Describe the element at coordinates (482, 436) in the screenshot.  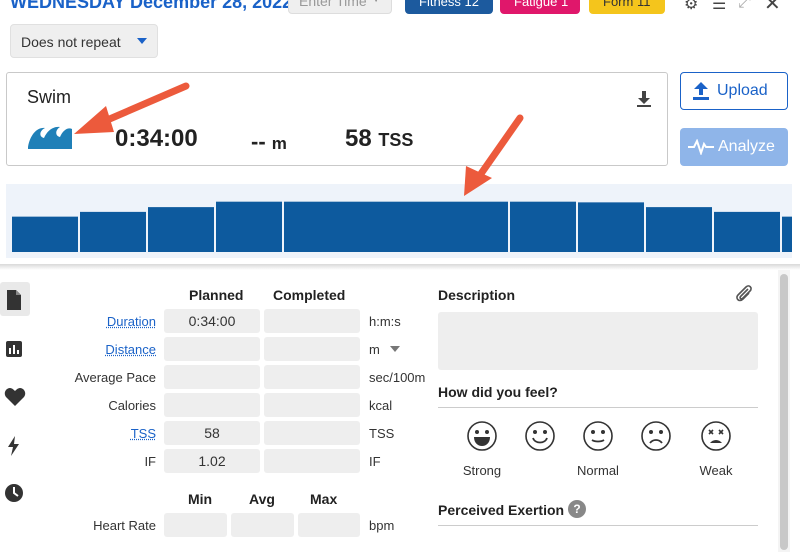
I see `big-smile-icon` at that location.